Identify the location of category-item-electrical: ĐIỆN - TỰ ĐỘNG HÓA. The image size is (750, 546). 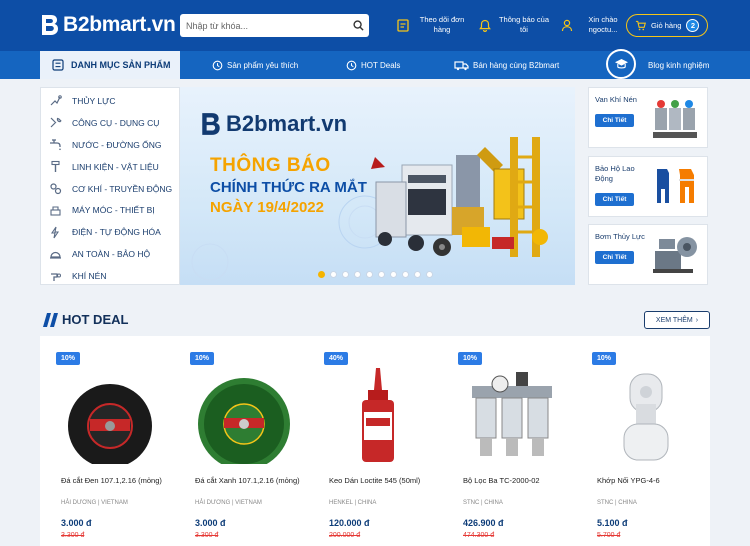
(110, 232).